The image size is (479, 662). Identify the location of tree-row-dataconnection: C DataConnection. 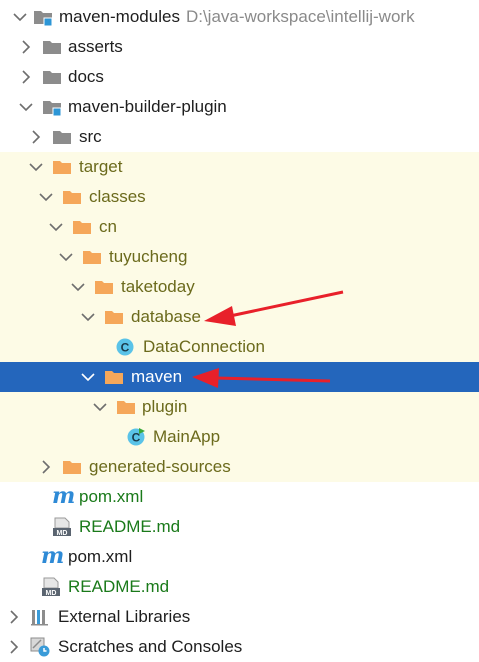
(239, 347).